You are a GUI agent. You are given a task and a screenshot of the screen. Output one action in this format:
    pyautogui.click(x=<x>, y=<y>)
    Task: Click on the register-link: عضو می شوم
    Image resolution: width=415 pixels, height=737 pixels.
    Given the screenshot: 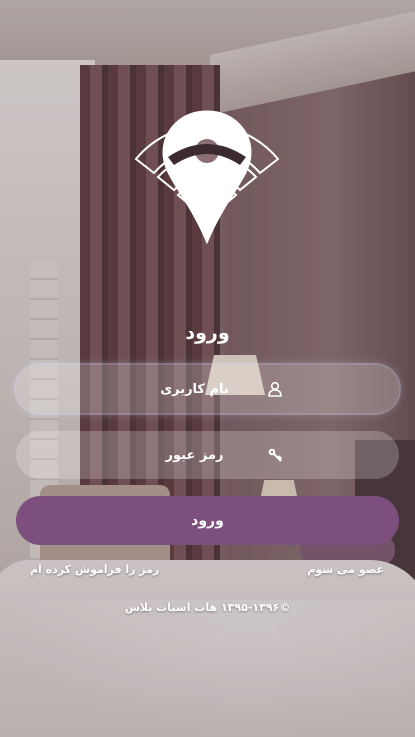 What is the action you would take?
    pyautogui.click(x=345, y=569)
    